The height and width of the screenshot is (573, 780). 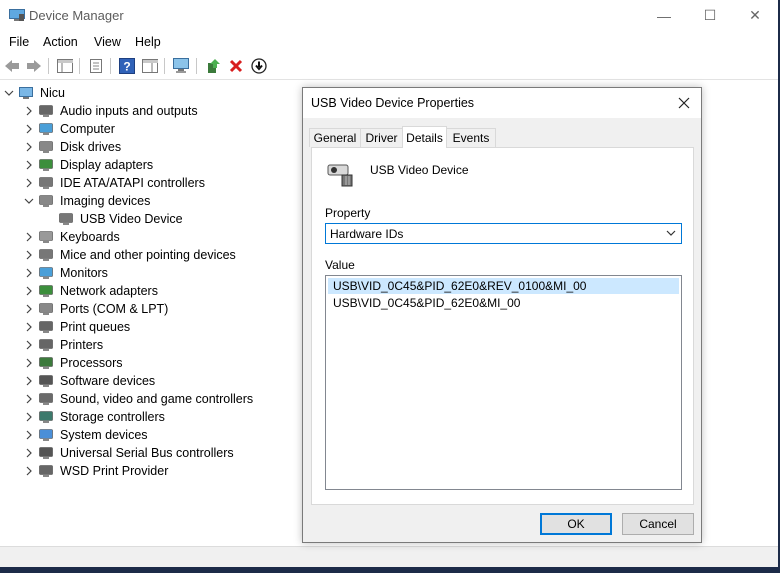 I want to click on close-icon, so click(x=684, y=103).